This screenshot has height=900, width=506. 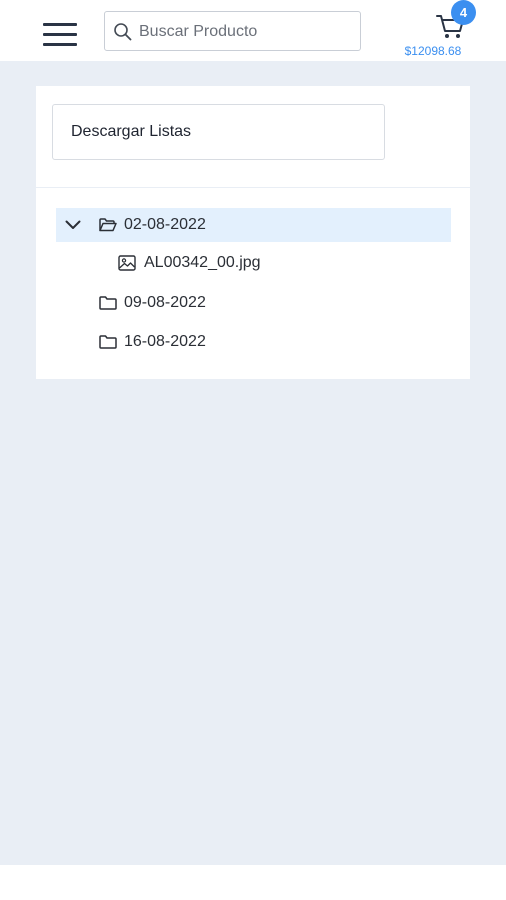 What do you see at coordinates (246, 32) in the screenshot?
I see `search-input` at bounding box center [246, 32].